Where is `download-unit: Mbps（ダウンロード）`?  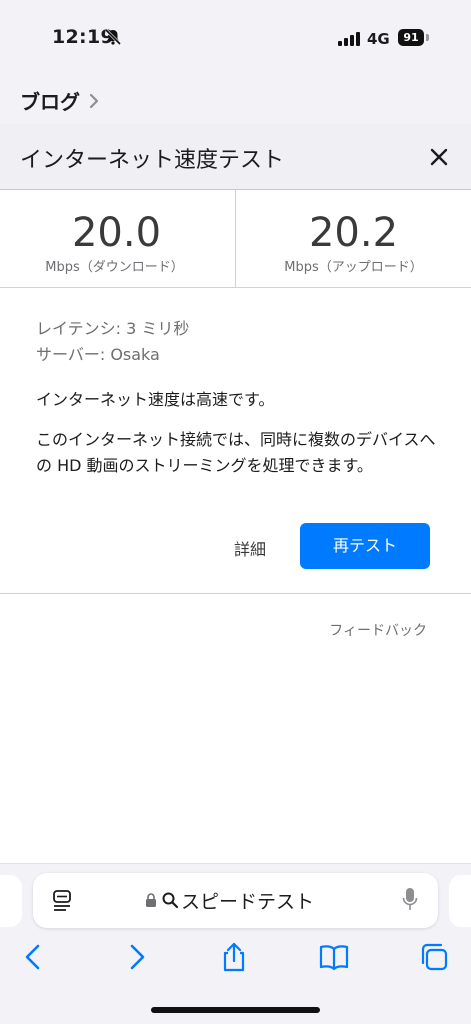 download-unit: Mbps（ダウンロード） is located at coordinates (114, 267).